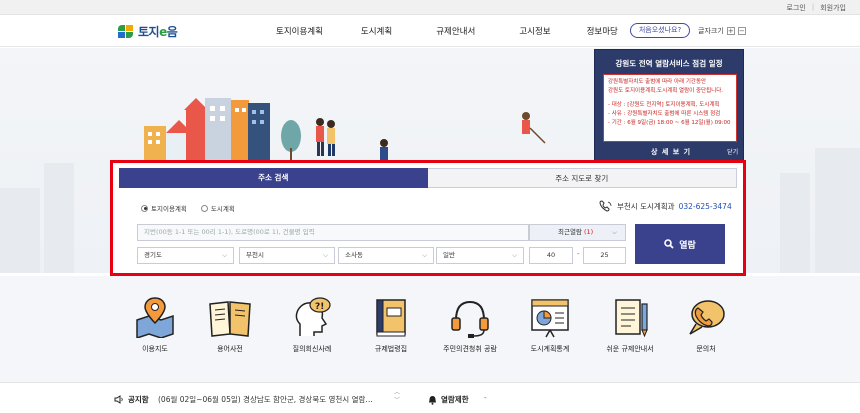  Describe the element at coordinates (741, 31) in the screenshot. I see `font-decrease-button: −` at that location.